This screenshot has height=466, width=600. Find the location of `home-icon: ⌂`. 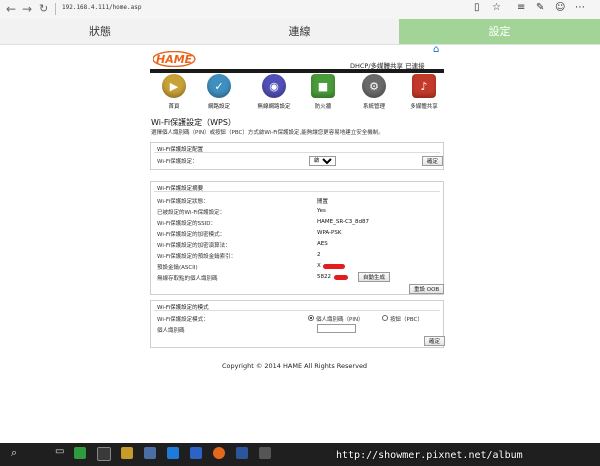

home-icon: ⌂ is located at coordinates (436, 49).